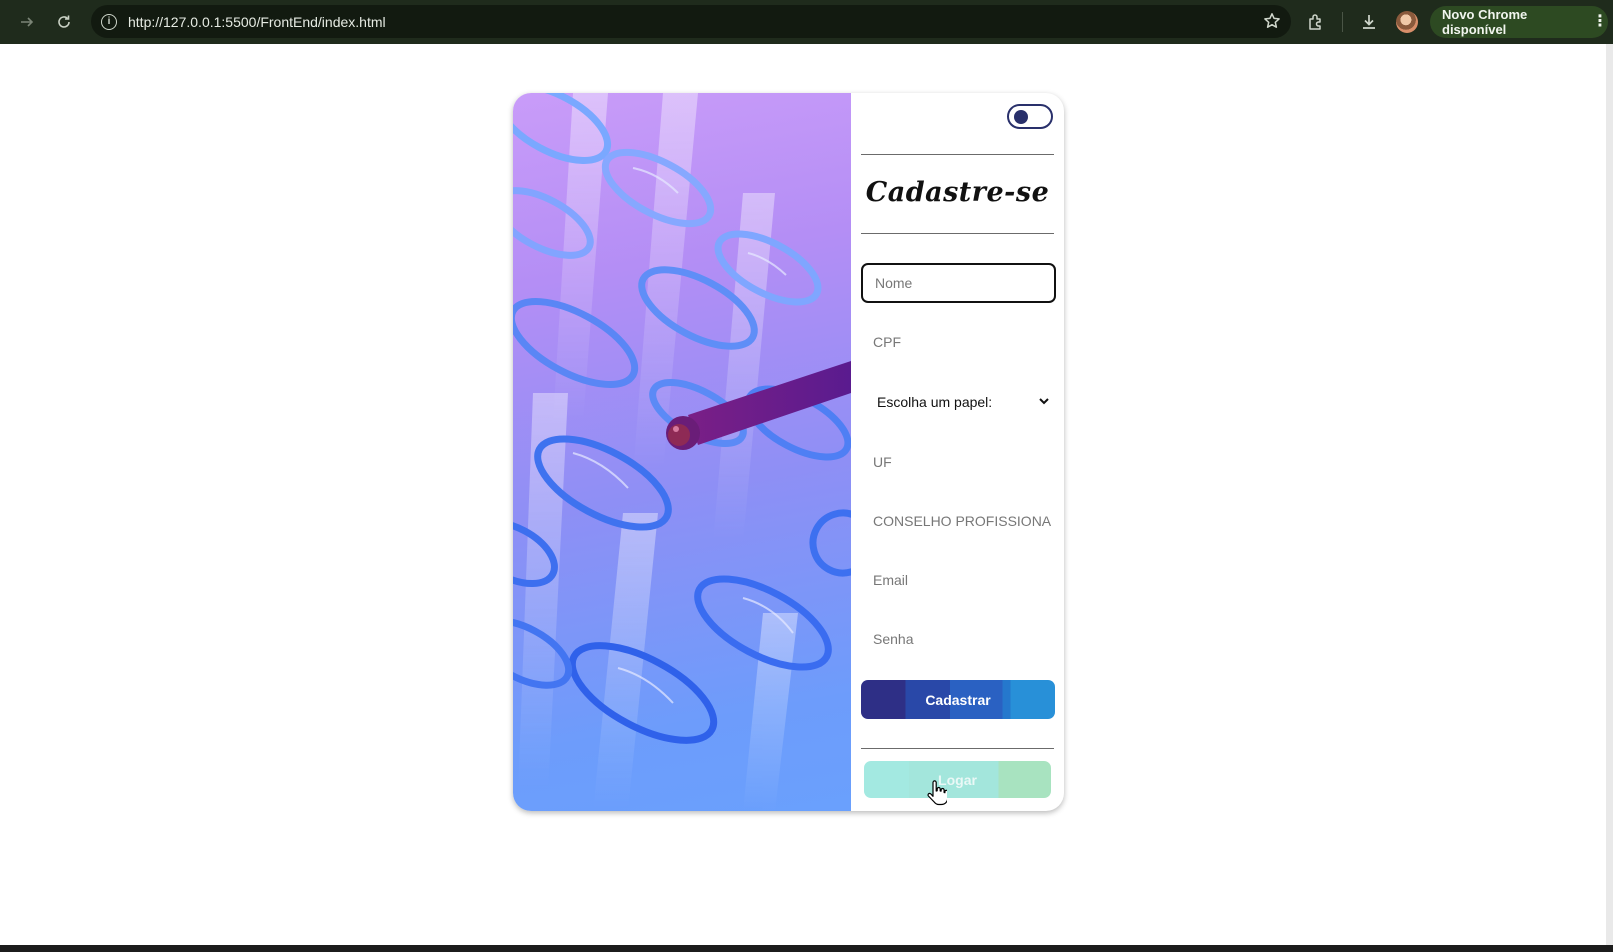  I want to click on site-info-icon: i, so click(109, 21).